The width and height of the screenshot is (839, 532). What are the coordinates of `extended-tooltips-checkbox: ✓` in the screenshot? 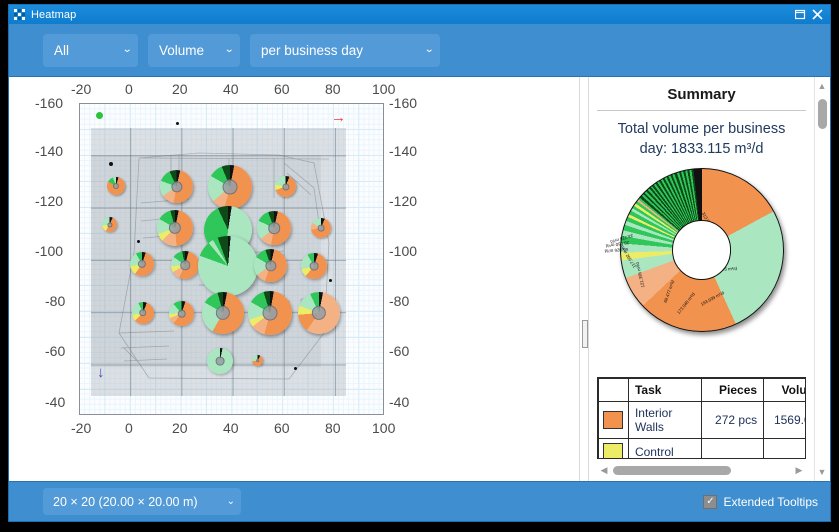 It's located at (710, 501).